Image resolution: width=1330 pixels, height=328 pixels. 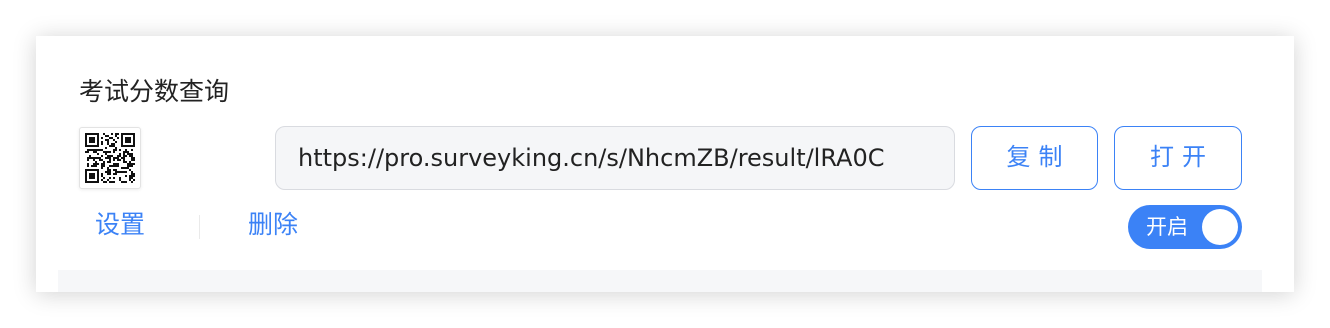 I want to click on card-footer, so click(x=660, y=281).